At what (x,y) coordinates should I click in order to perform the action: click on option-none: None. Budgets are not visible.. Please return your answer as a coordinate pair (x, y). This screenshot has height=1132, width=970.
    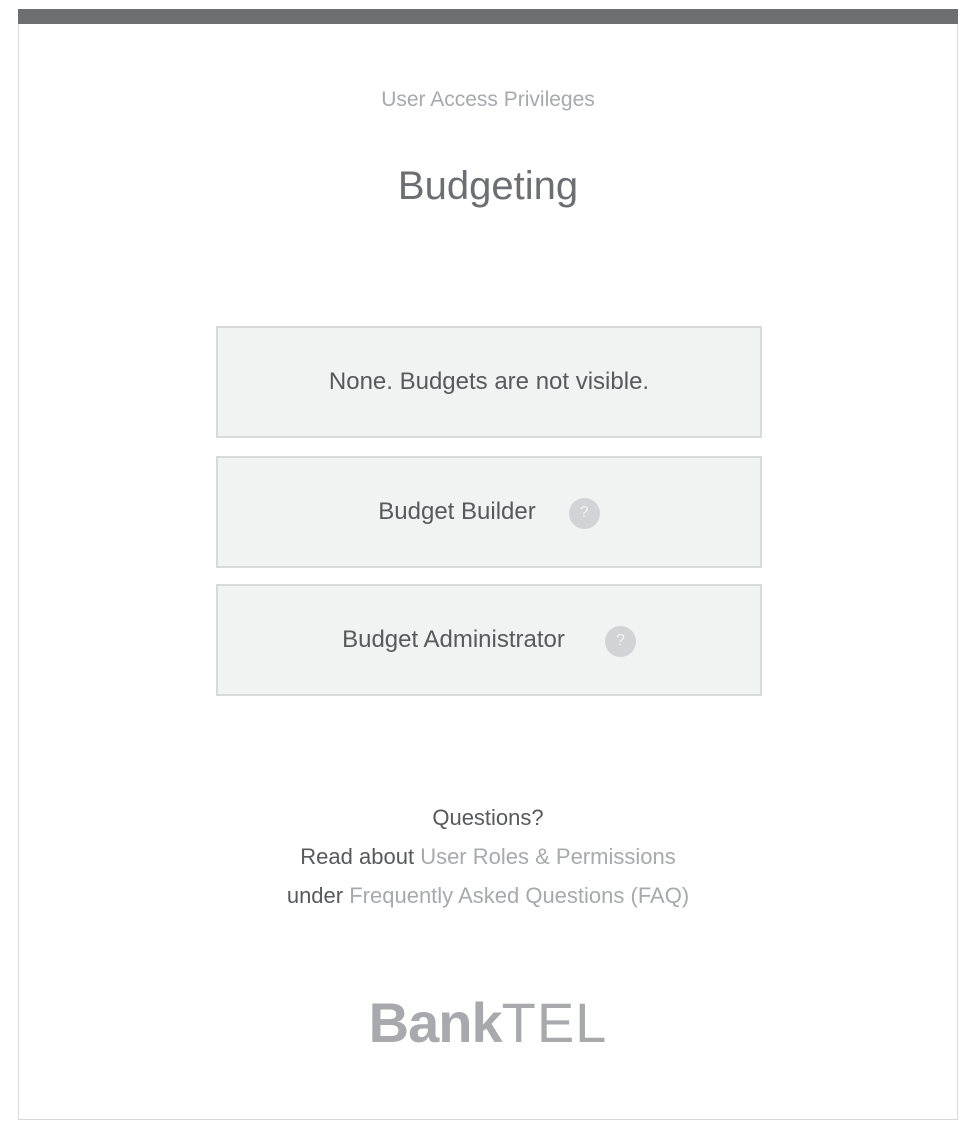
    Looking at the image, I should click on (489, 382).